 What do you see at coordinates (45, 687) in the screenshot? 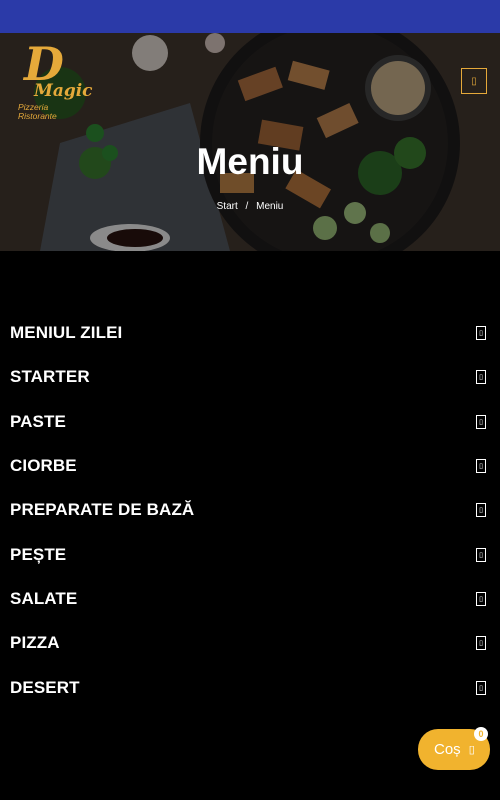
I see `category-label: DESERT` at bounding box center [45, 687].